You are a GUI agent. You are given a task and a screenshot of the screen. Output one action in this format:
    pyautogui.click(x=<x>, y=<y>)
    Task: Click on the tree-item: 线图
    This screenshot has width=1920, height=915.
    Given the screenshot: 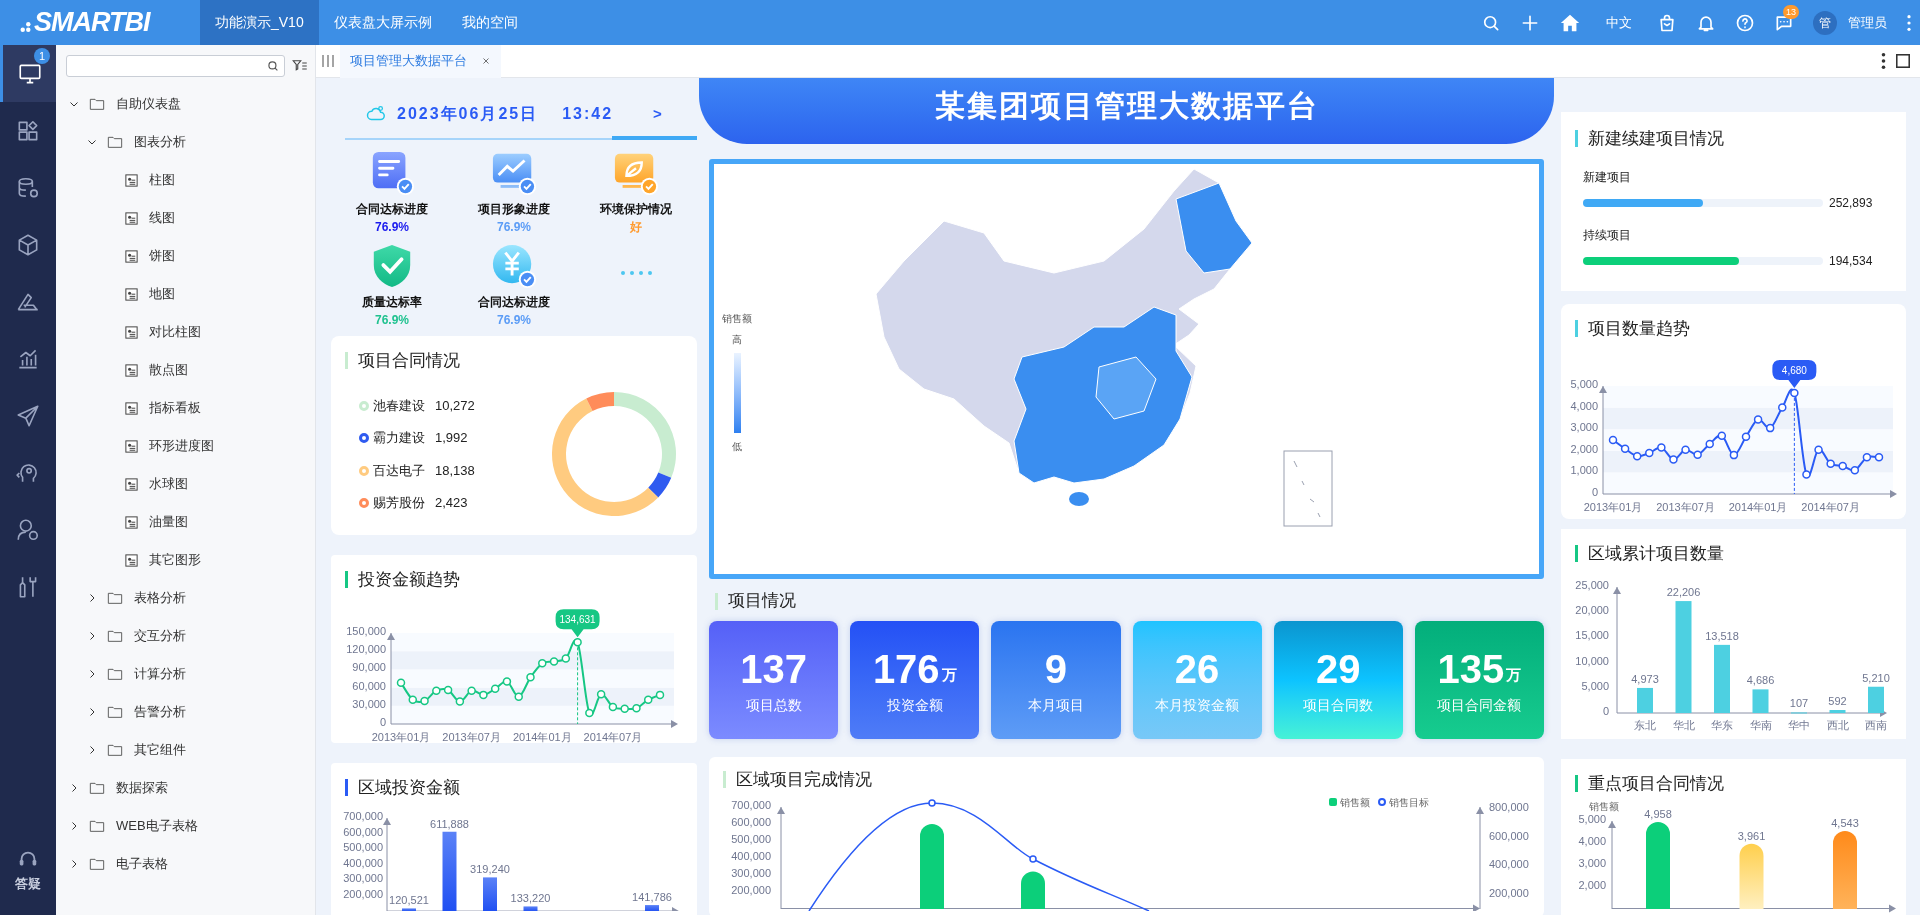 What is the action you would take?
    pyautogui.click(x=185, y=218)
    